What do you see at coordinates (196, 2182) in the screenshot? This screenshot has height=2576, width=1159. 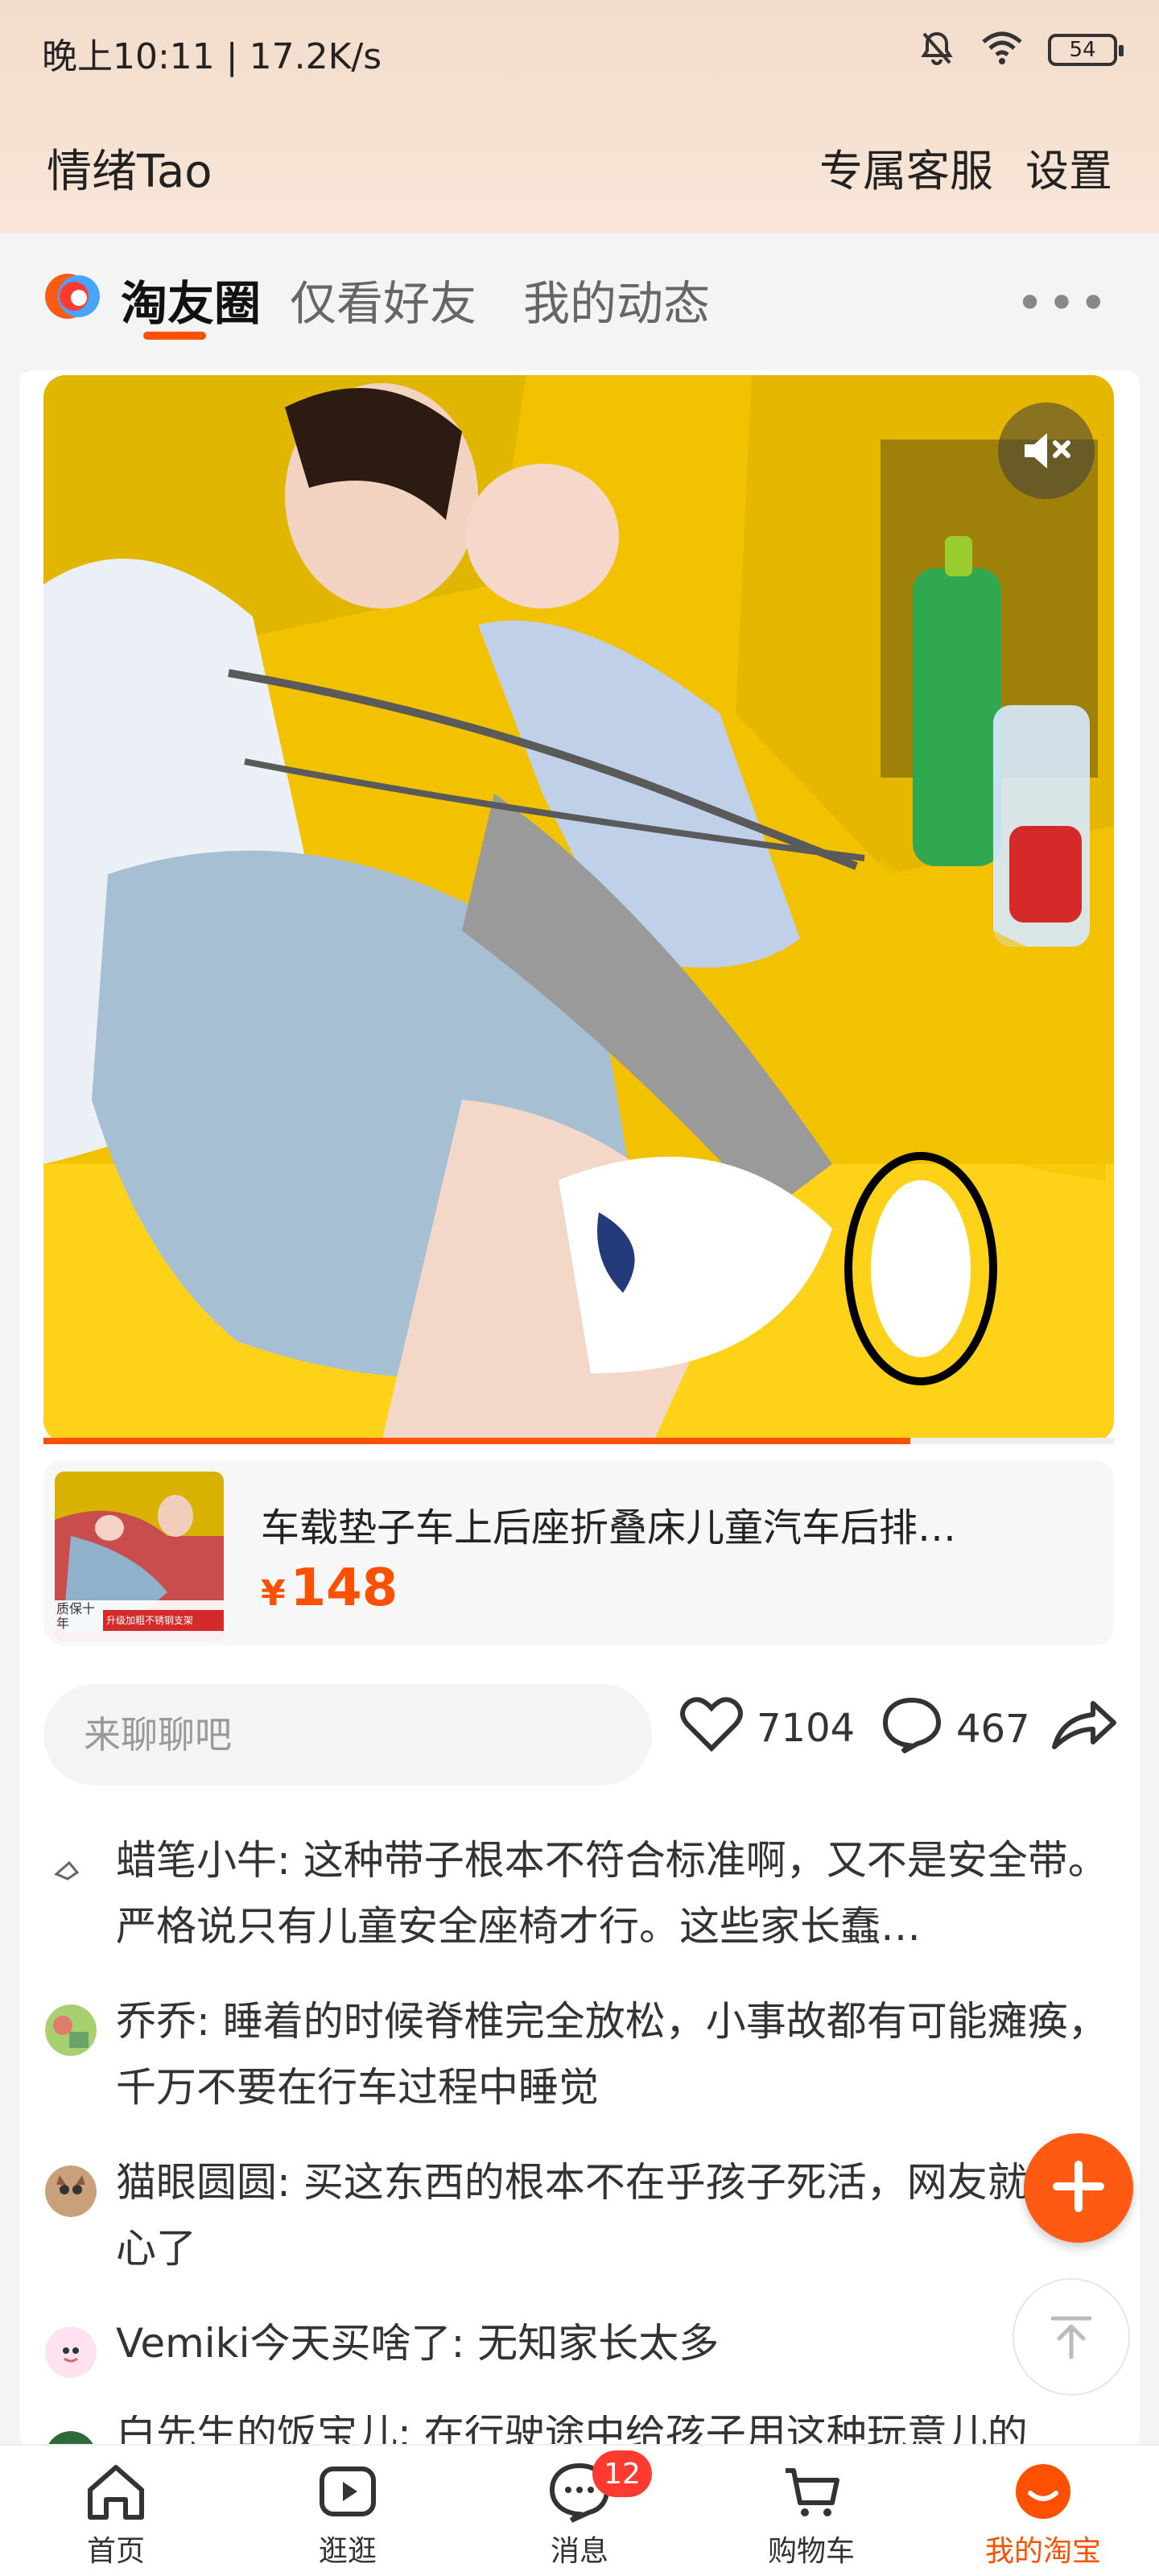 I see `comment-username: 猫眼圆圆` at bounding box center [196, 2182].